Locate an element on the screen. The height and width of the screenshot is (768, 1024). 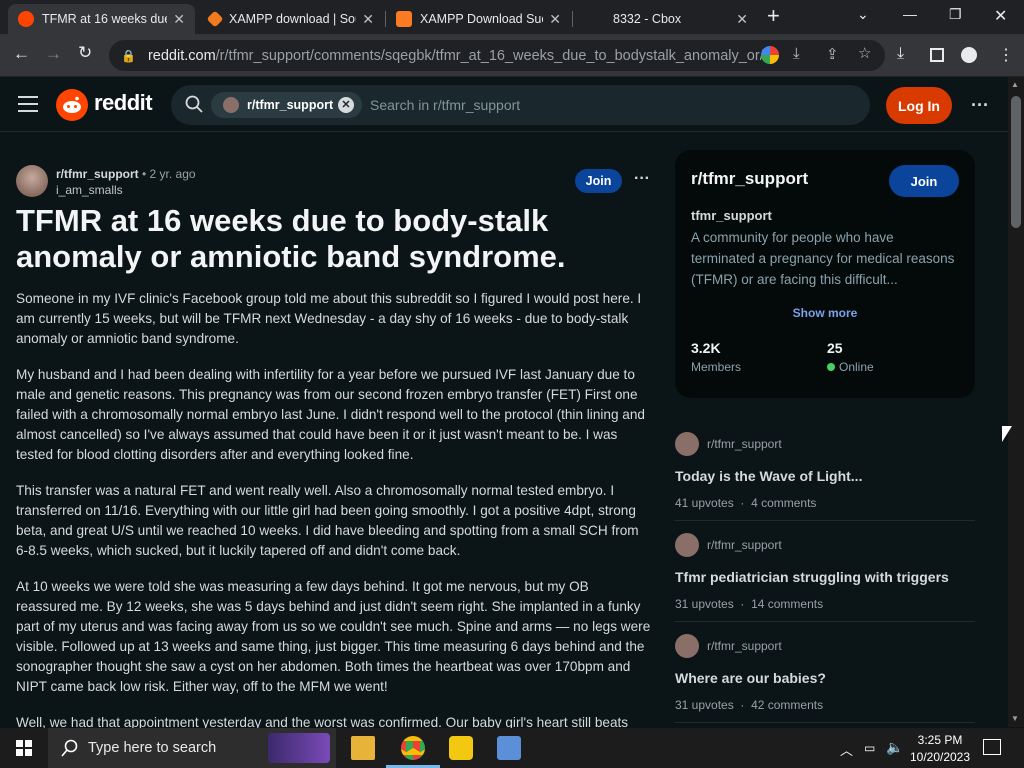
clear-chip-icon: ✕ is located at coordinates (346, 105).